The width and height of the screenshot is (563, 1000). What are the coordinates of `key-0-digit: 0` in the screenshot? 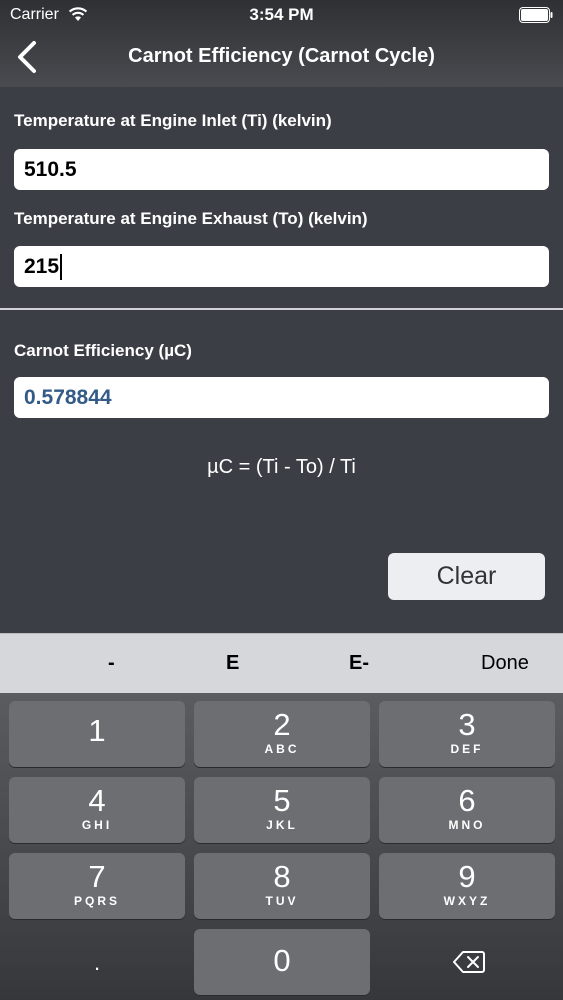 It's located at (282, 960).